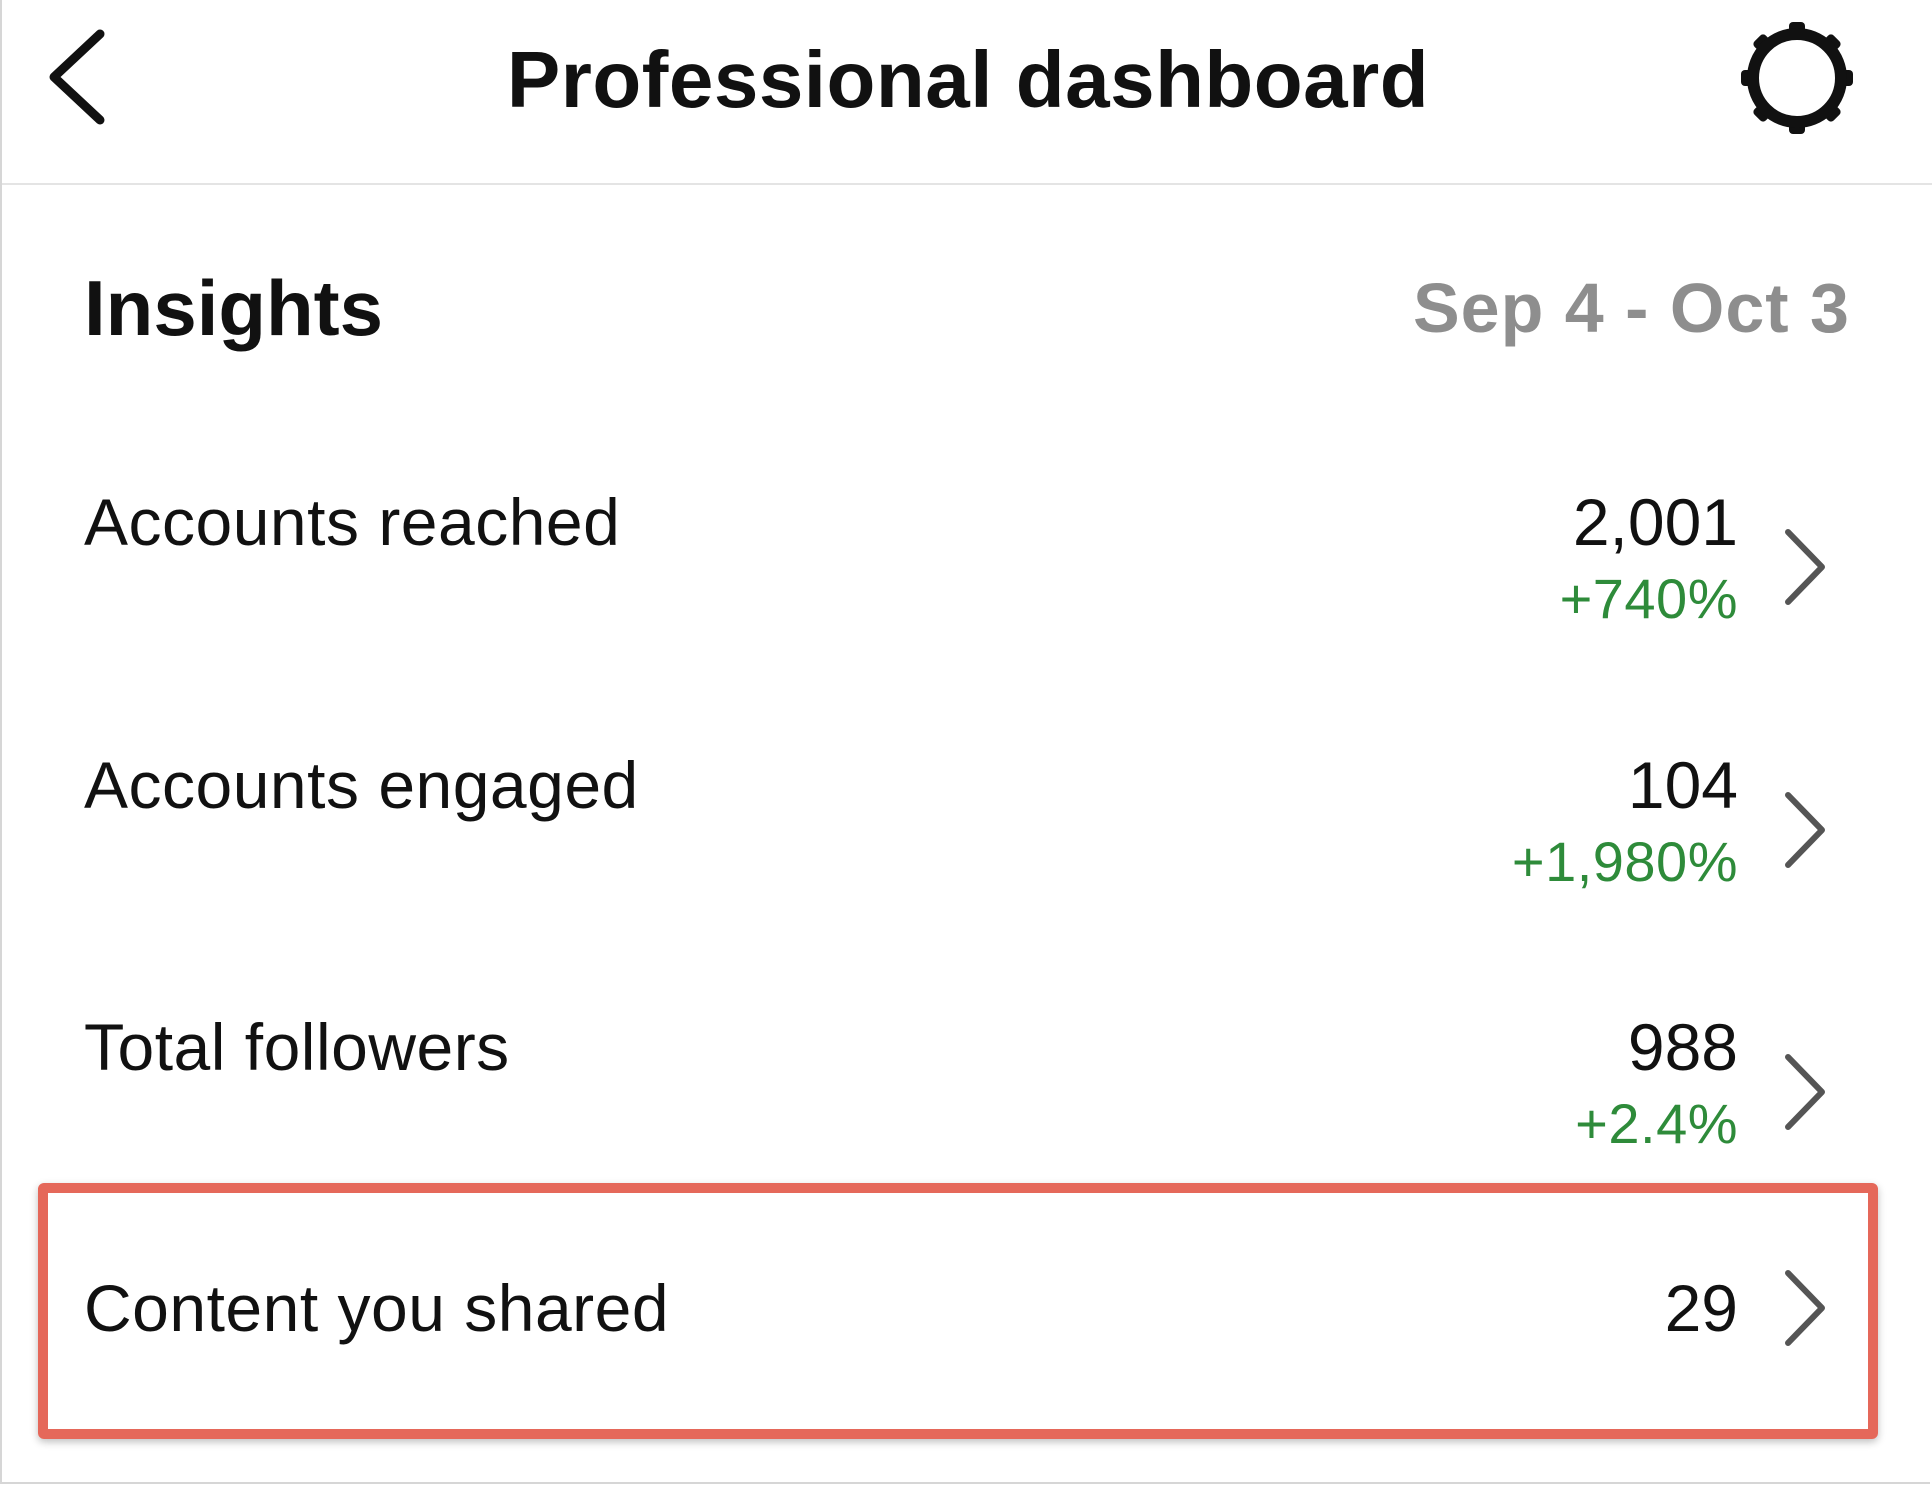 The height and width of the screenshot is (1486, 1932). Describe the element at coordinates (377, 1308) in the screenshot. I see `metric-label: Content you shared` at that location.